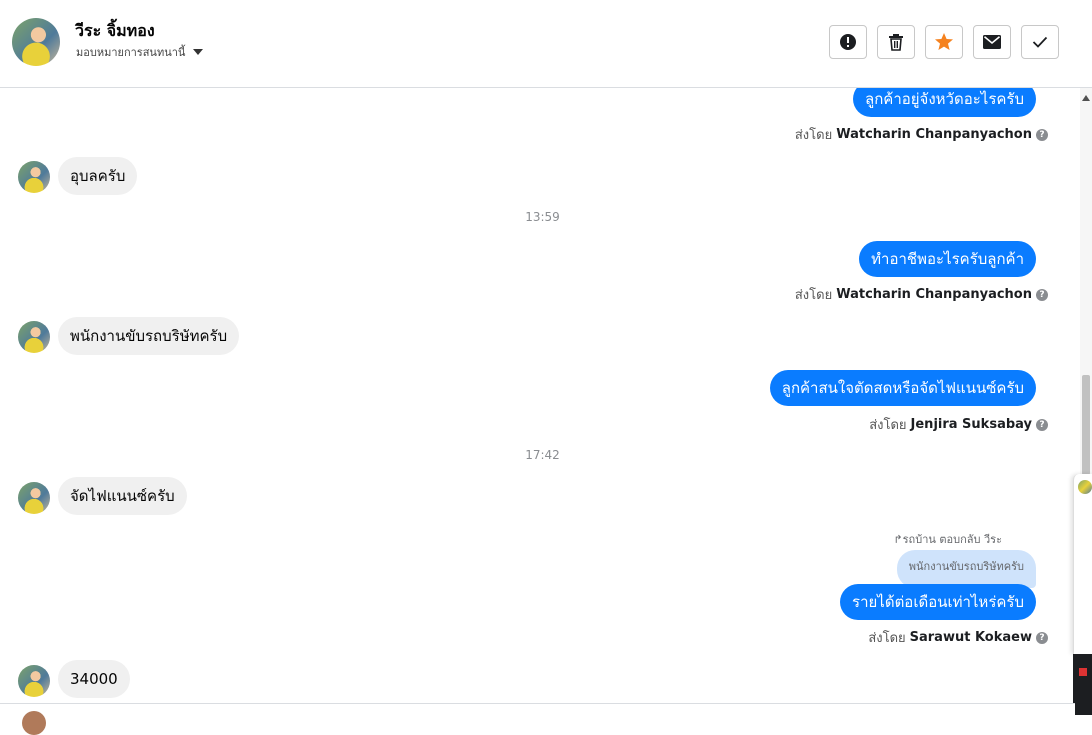  Describe the element at coordinates (98, 176) in the screenshot. I see `incoming-message: อุบลครับ` at that location.